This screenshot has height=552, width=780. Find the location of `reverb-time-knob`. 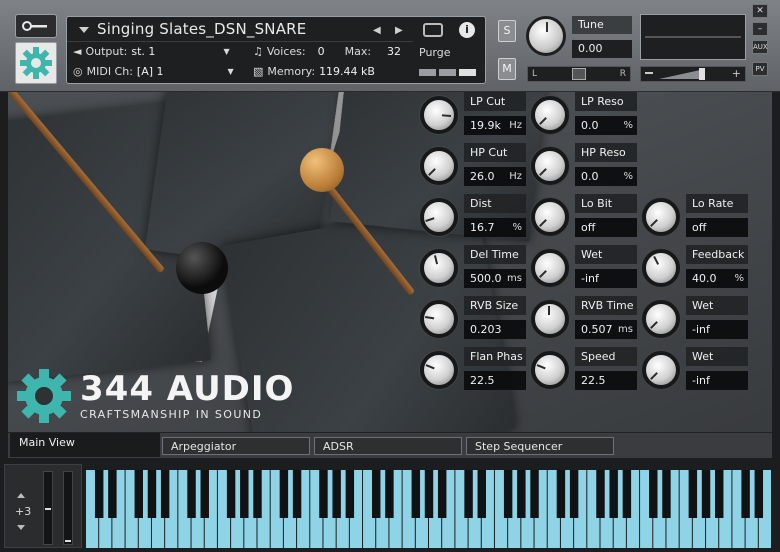

reverb-time-knob is located at coordinates (550, 319).